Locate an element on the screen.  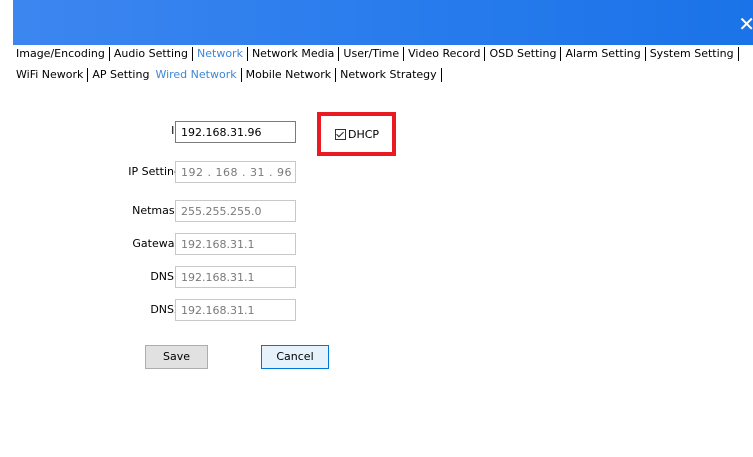
cancel-button: Cancel is located at coordinates (295, 357).